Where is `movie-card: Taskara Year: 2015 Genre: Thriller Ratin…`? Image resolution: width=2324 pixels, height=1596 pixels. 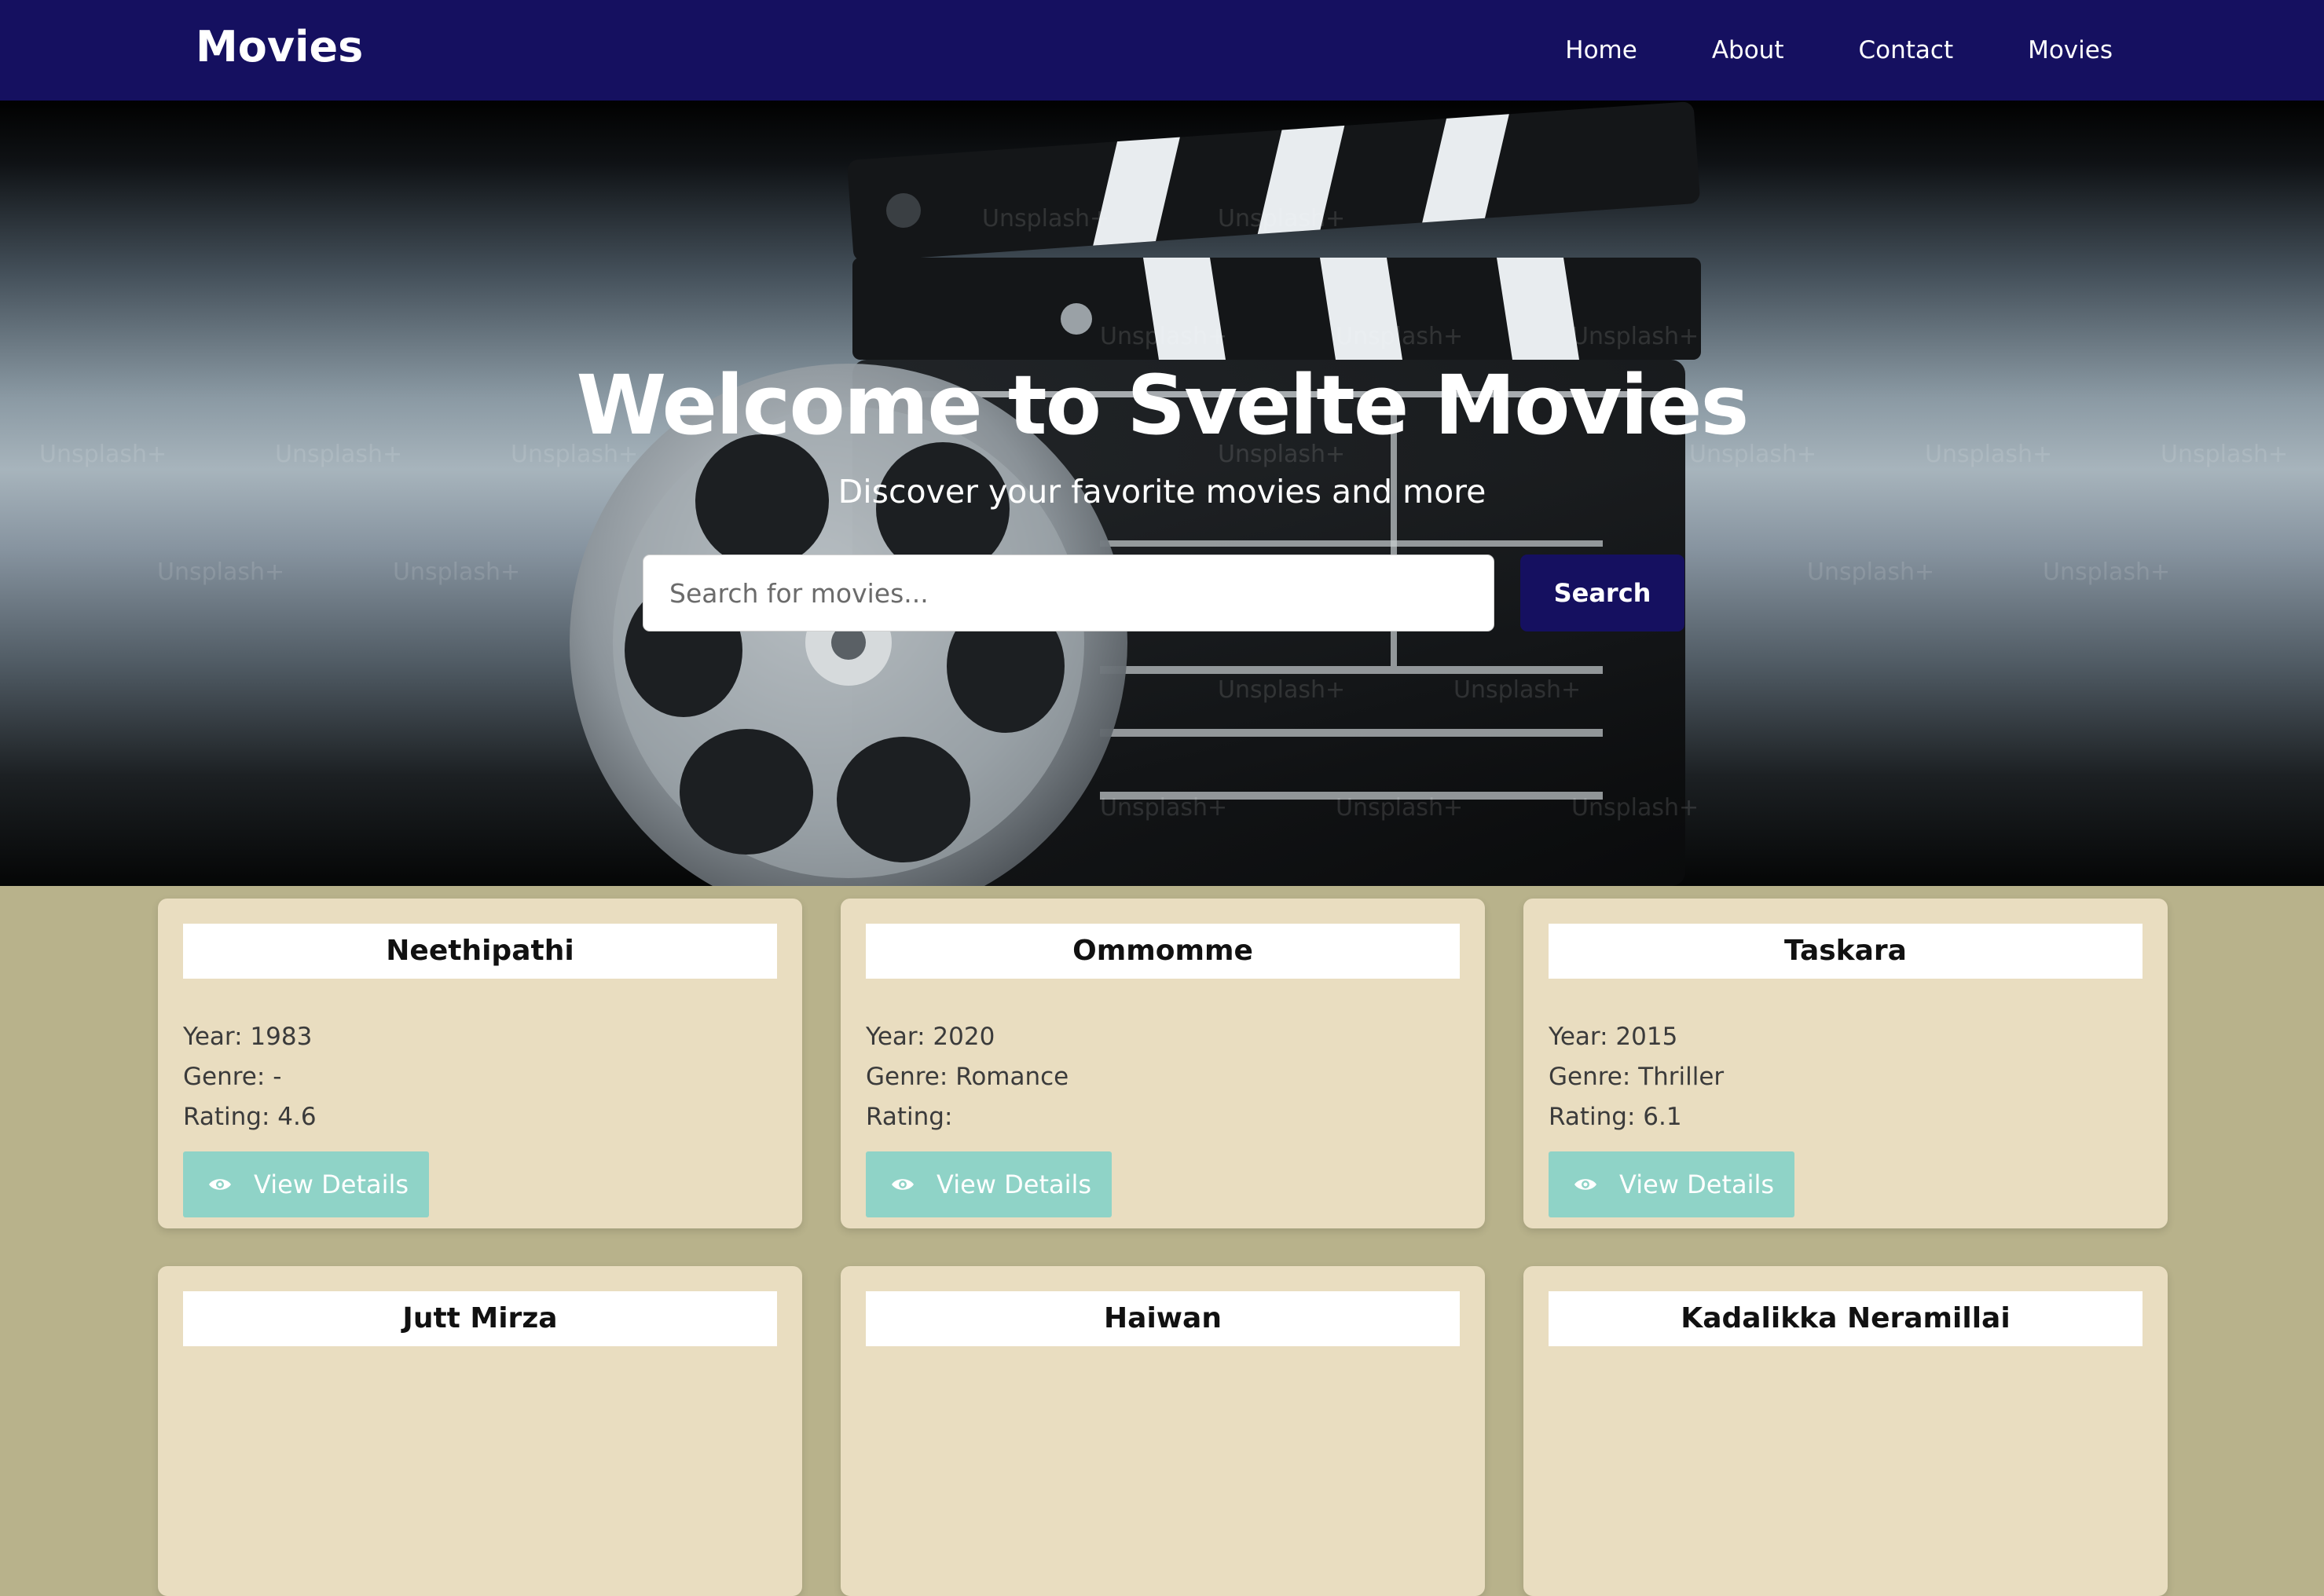 movie-card: Taskara Year: 2015 Genre: Thriller Ratin… is located at coordinates (1845, 1063).